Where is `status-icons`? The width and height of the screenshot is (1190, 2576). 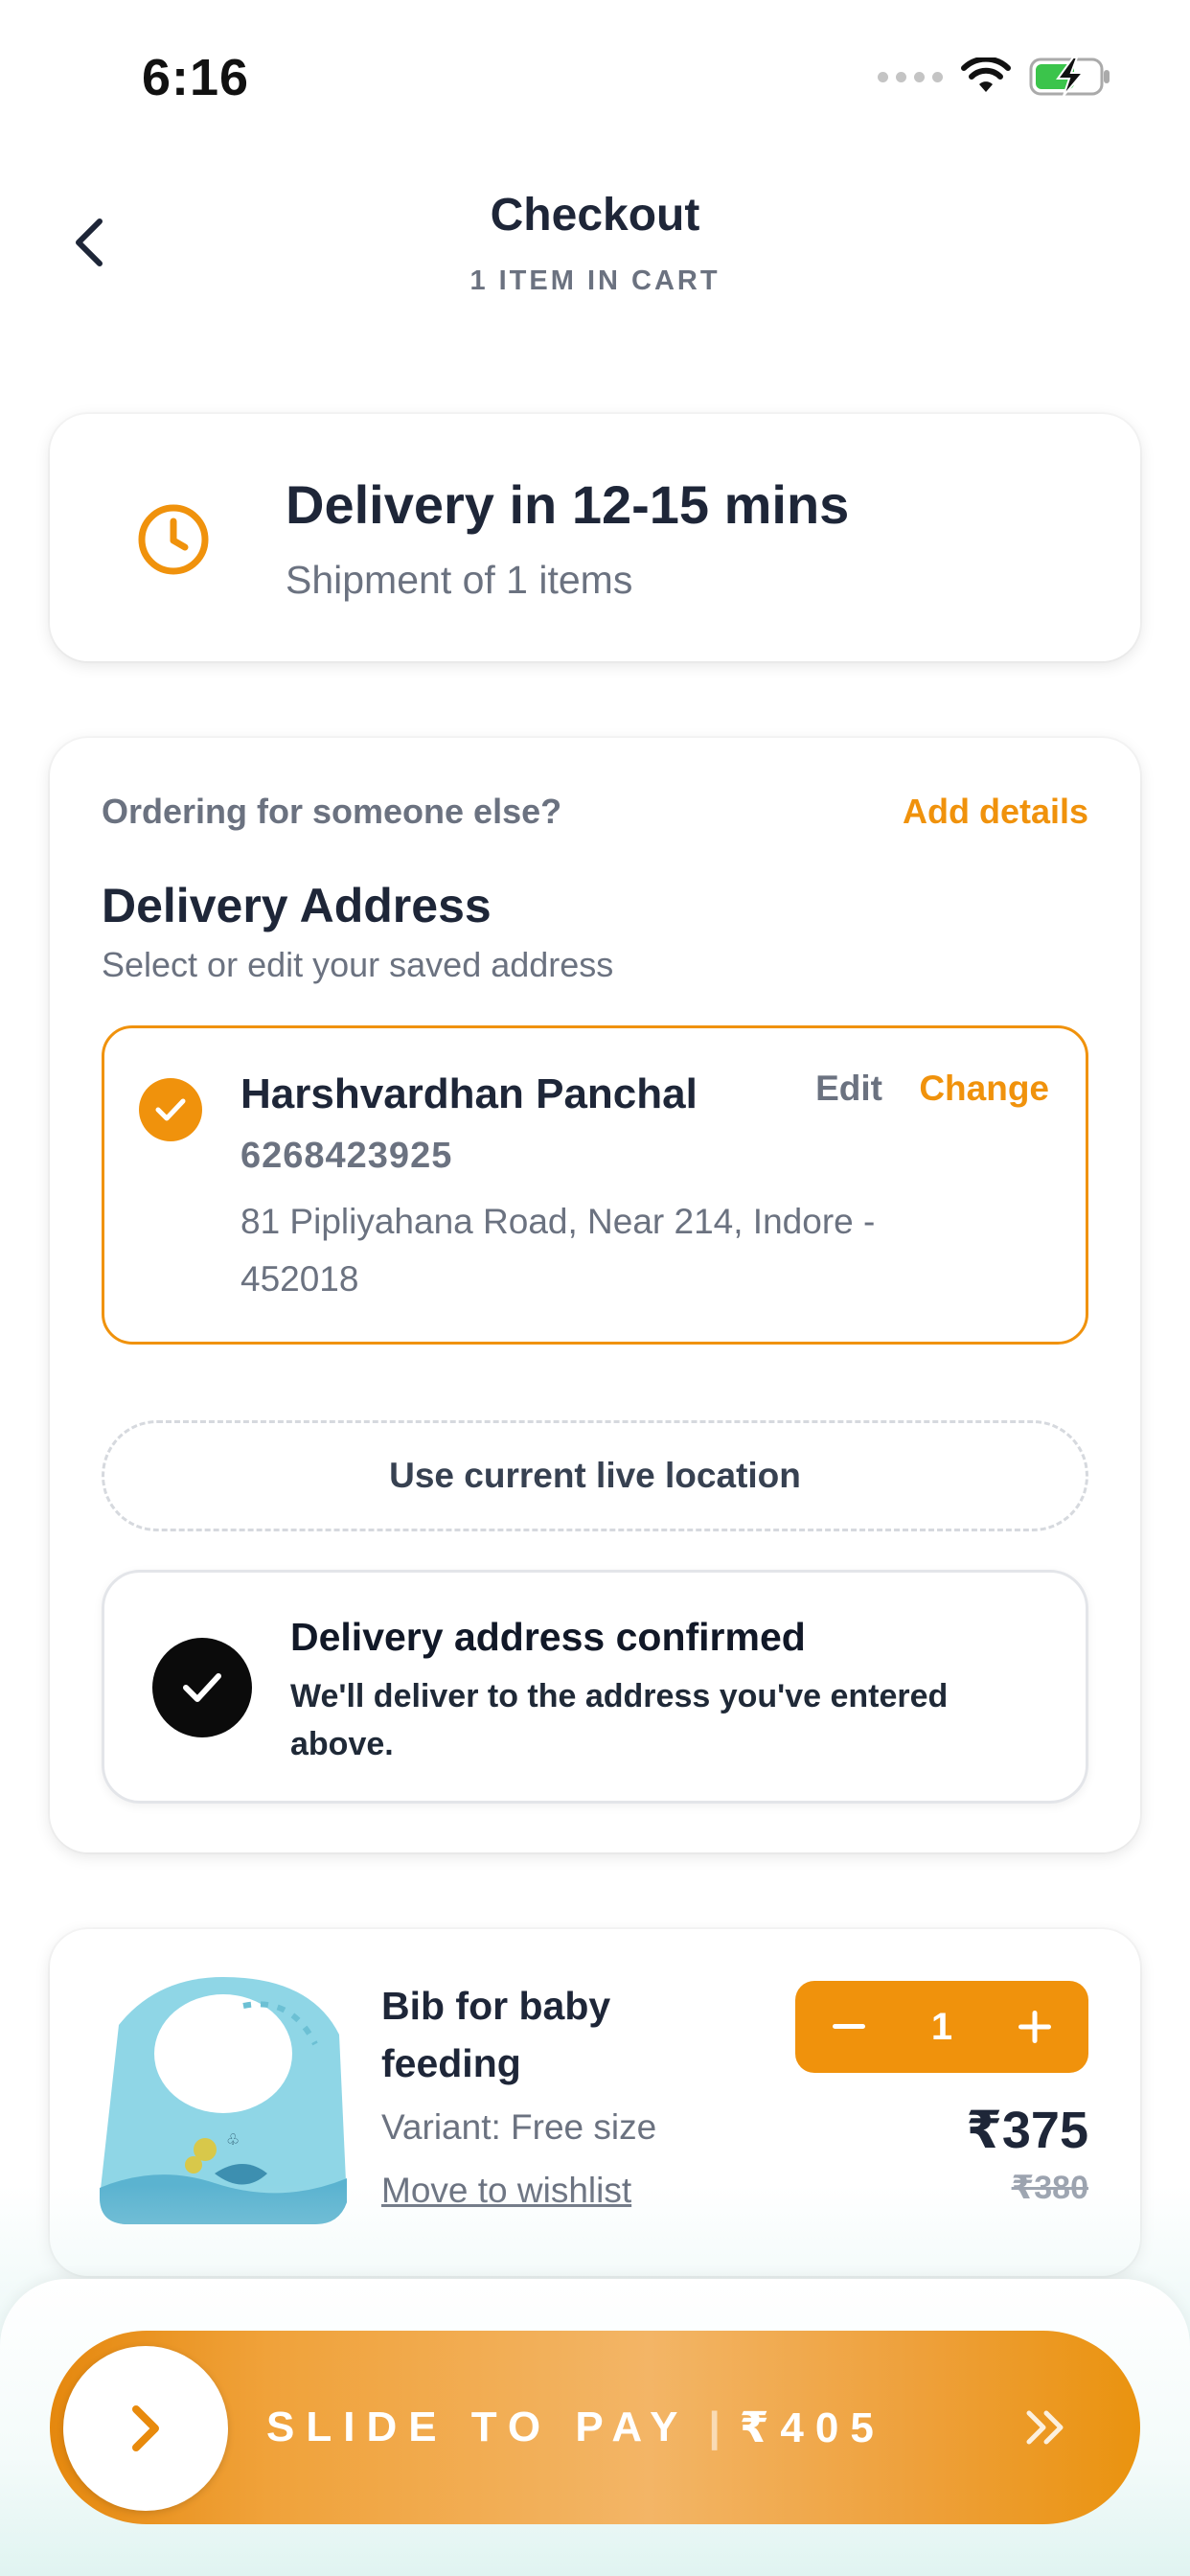 status-icons is located at coordinates (995, 77).